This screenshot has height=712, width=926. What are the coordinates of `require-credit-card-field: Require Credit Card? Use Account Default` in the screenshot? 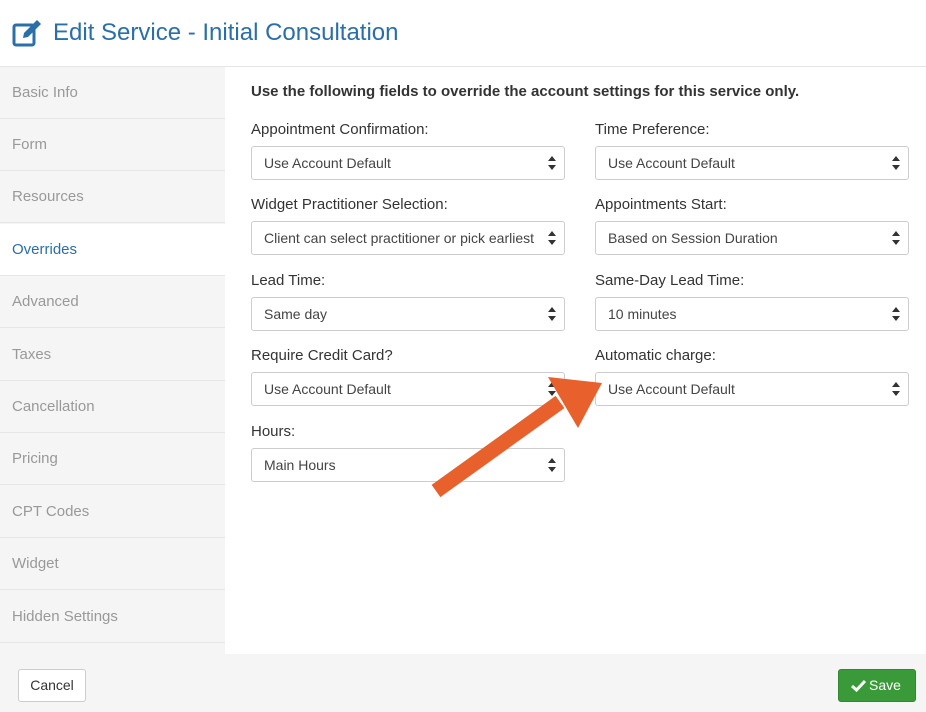 It's located at (408, 376).